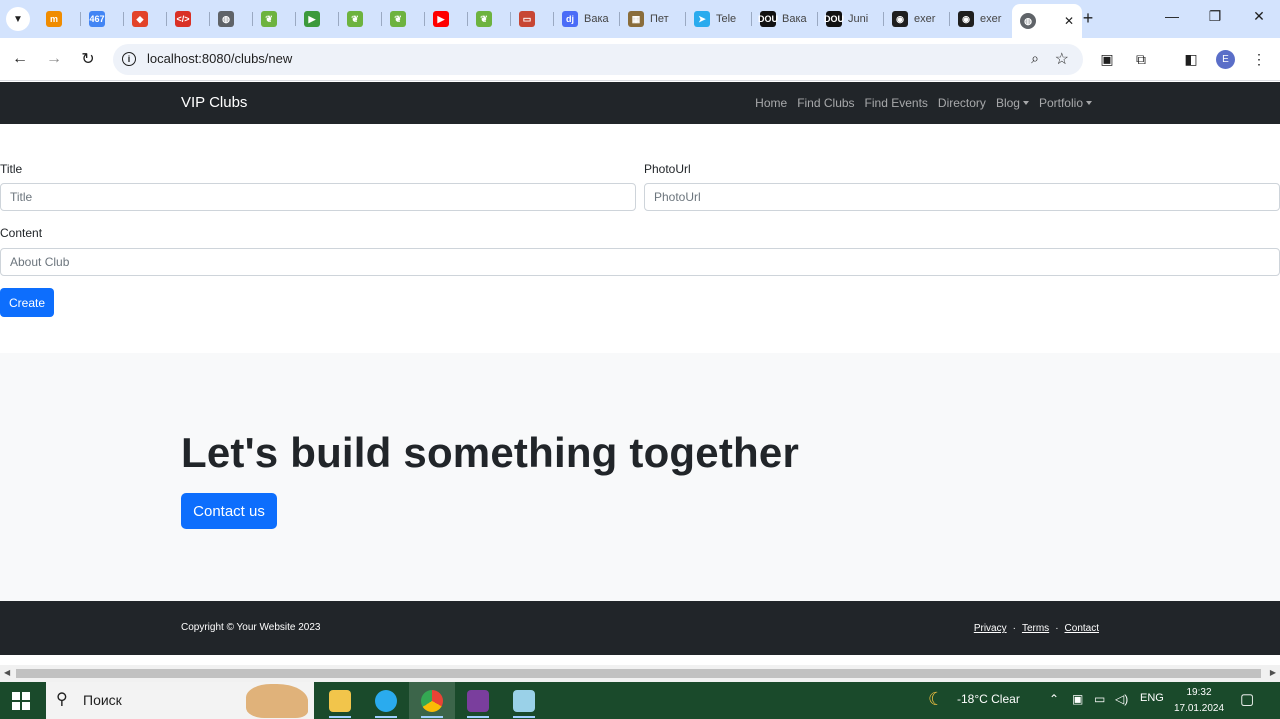 Image resolution: width=1280 pixels, height=719 pixels. What do you see at coordinates (1065, 103) in the screenshot?
I see `nav-portfolio-dropdown: Portfolio` at bounding box center [1065, 103].